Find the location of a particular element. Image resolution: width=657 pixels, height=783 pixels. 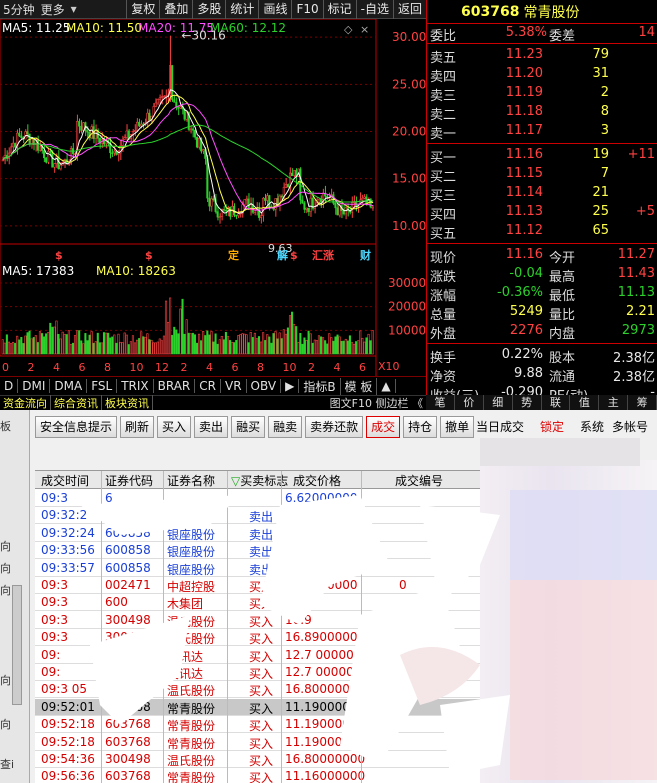

indicator-tab-10: 指标B is located at coordinates (320, 386).